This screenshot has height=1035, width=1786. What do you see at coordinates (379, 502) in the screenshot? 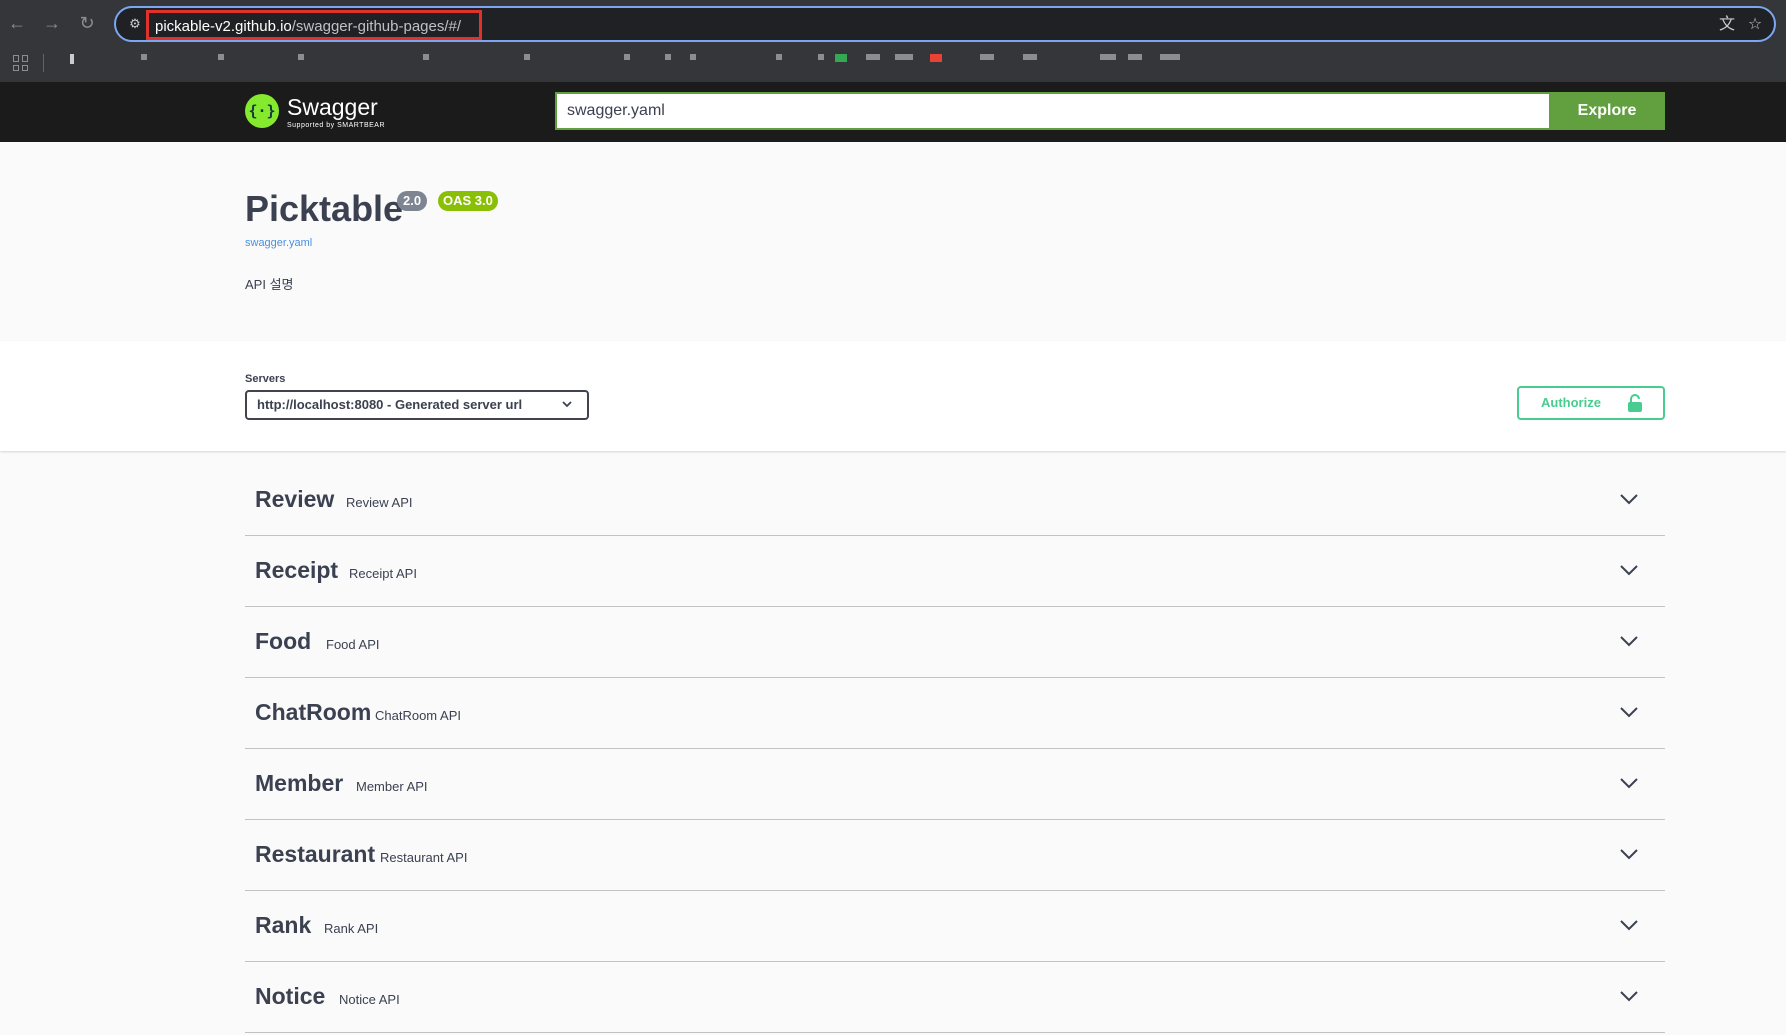
I see `tag-description: Review API` at bounding box center [379, 502].